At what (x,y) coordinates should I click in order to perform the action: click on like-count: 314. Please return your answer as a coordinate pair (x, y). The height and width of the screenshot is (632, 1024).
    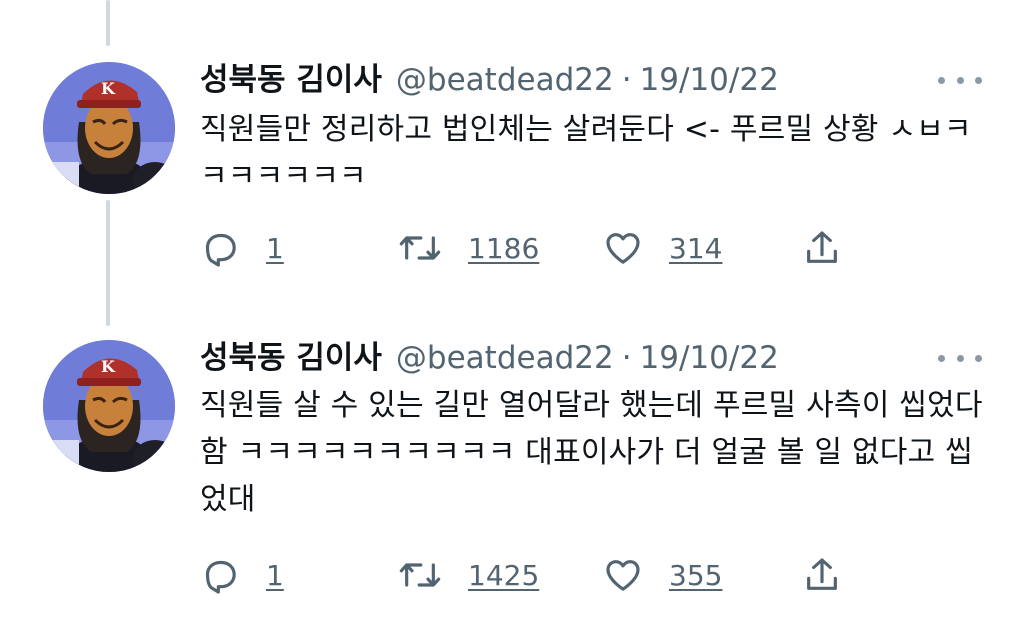
    Looking at the image, I should click on (695, 248).